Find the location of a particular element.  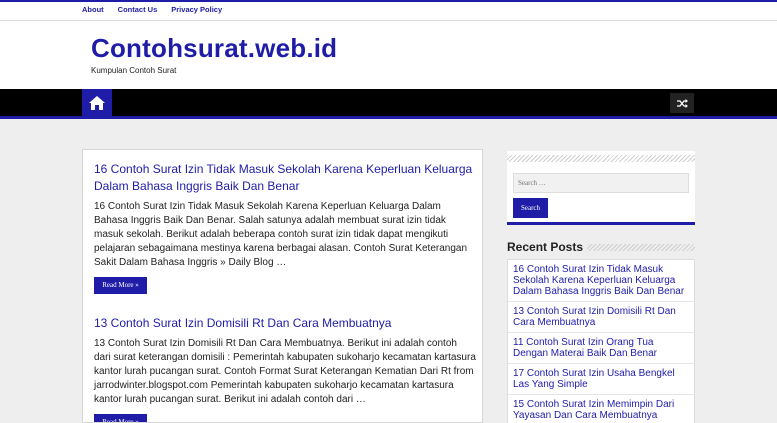

search-input is located at coordinates (601, 183).